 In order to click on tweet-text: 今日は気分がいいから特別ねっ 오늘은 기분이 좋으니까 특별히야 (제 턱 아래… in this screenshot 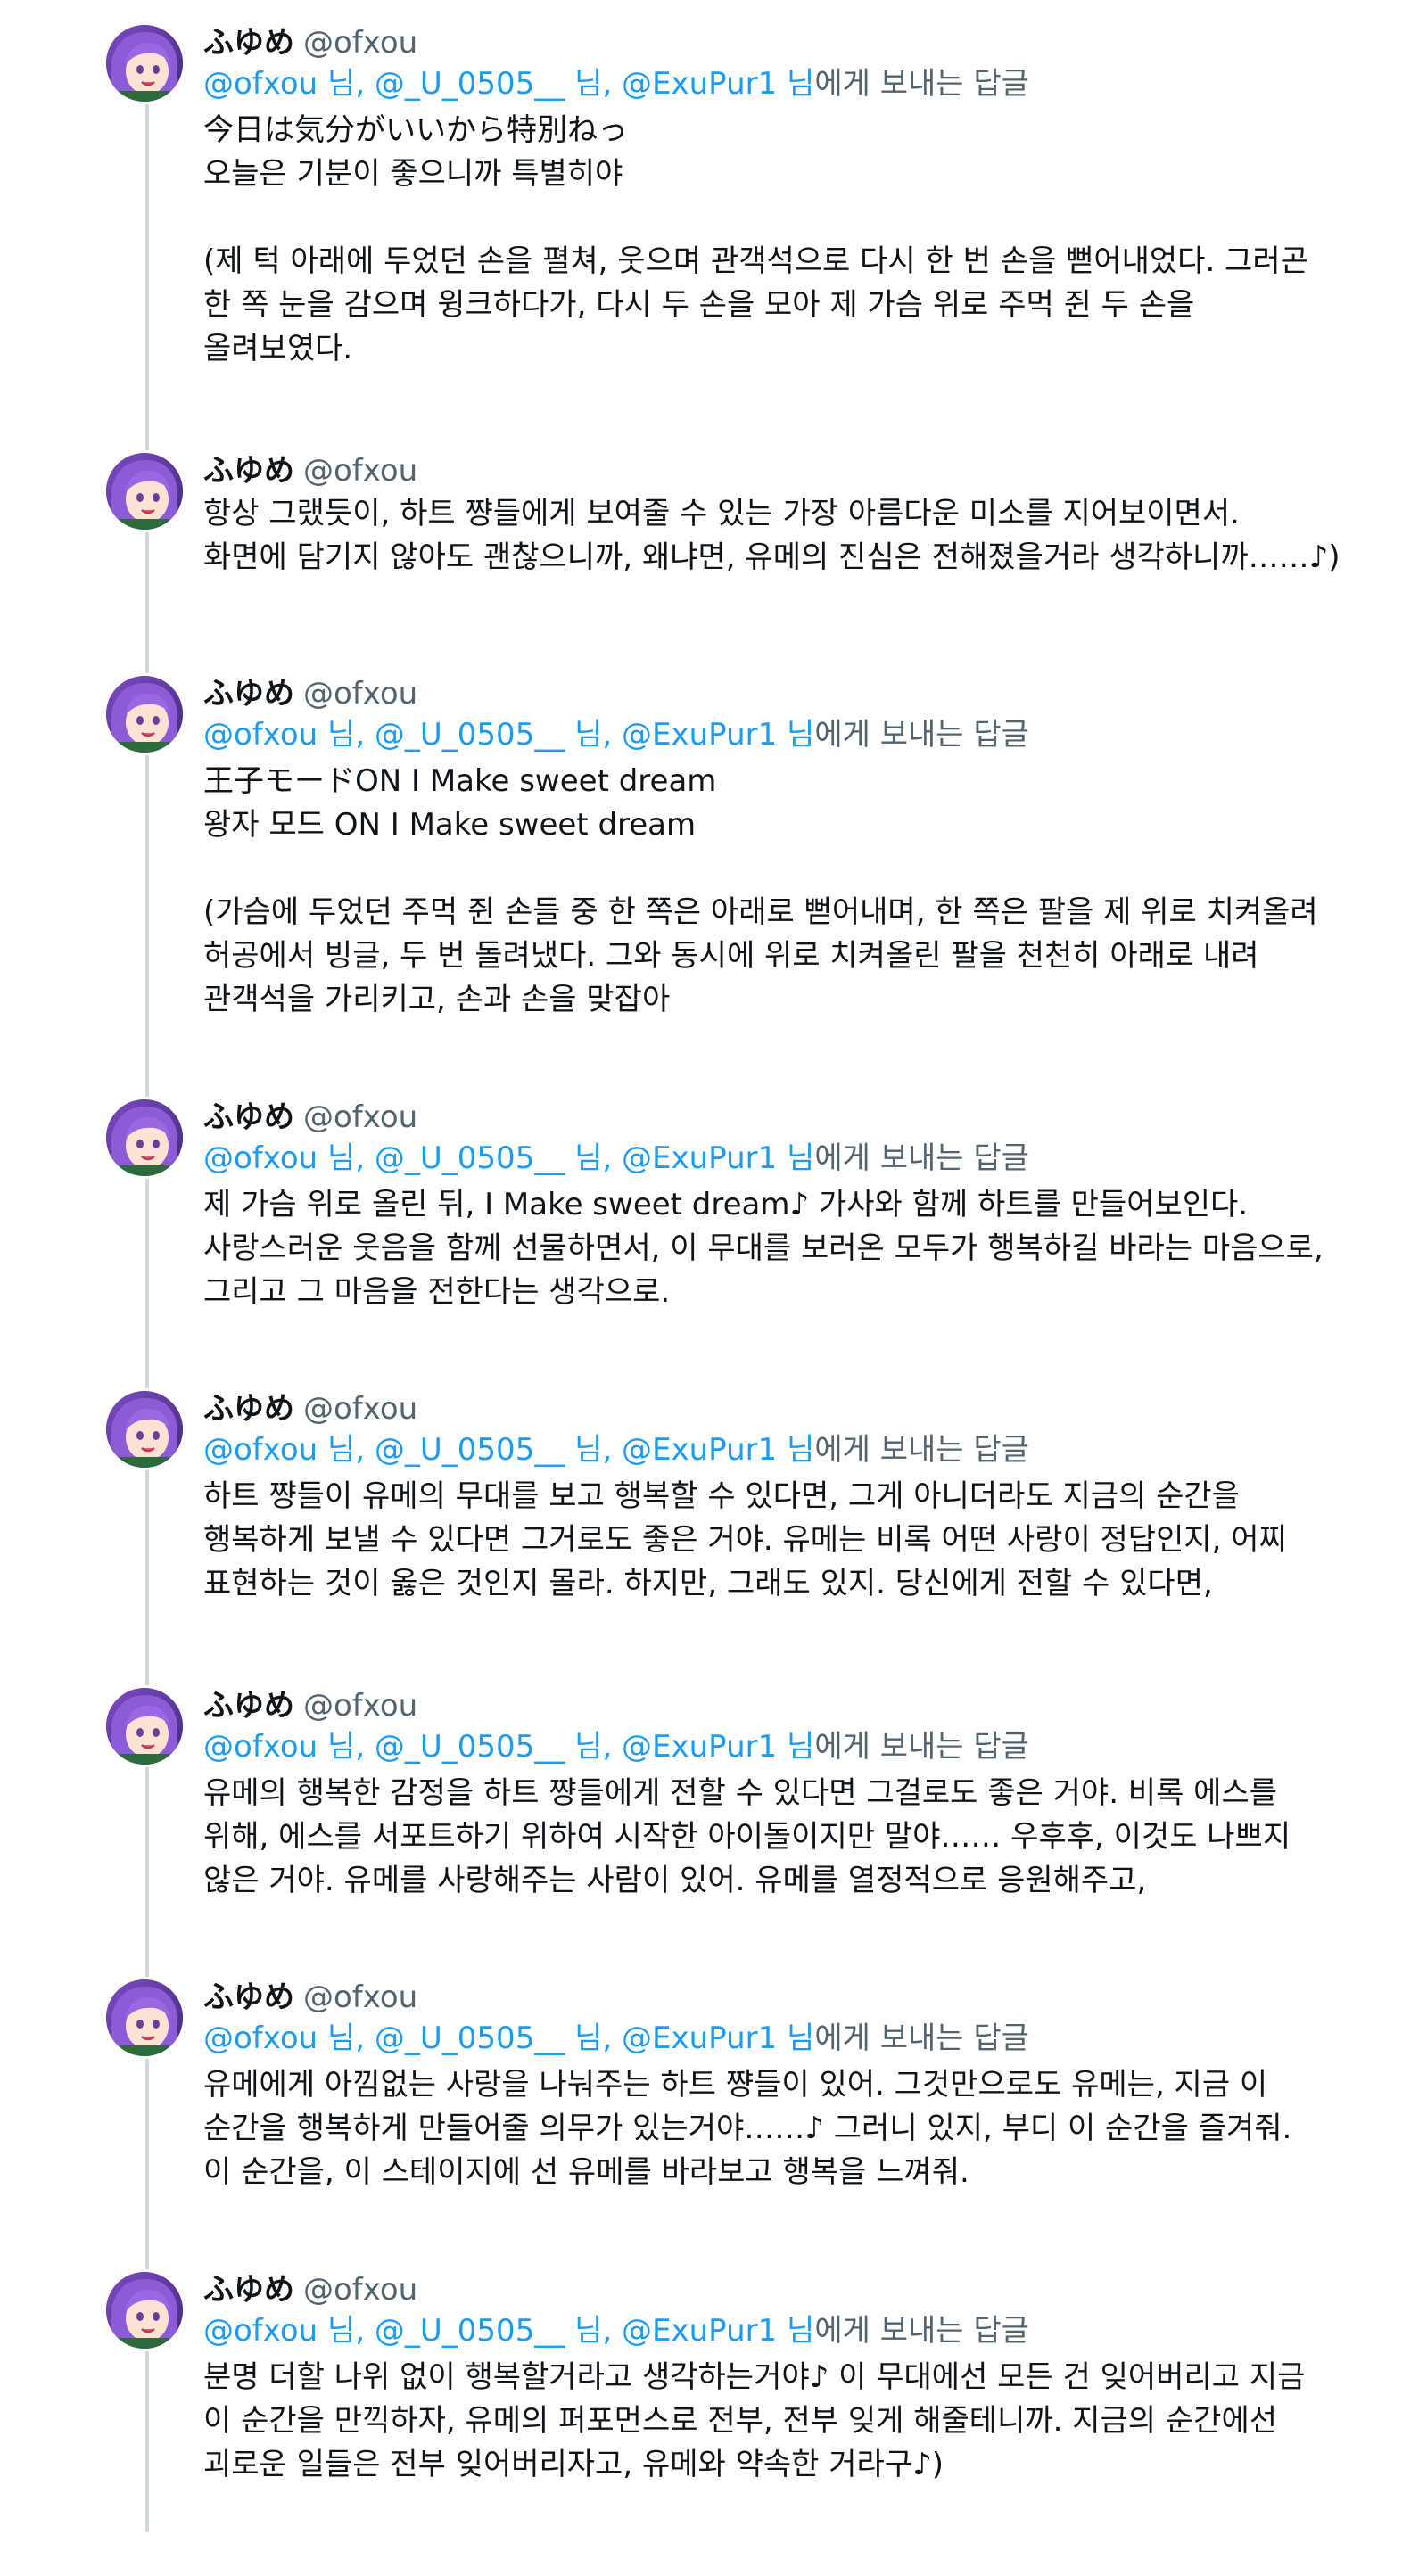, I will do `click(755, 239)`.